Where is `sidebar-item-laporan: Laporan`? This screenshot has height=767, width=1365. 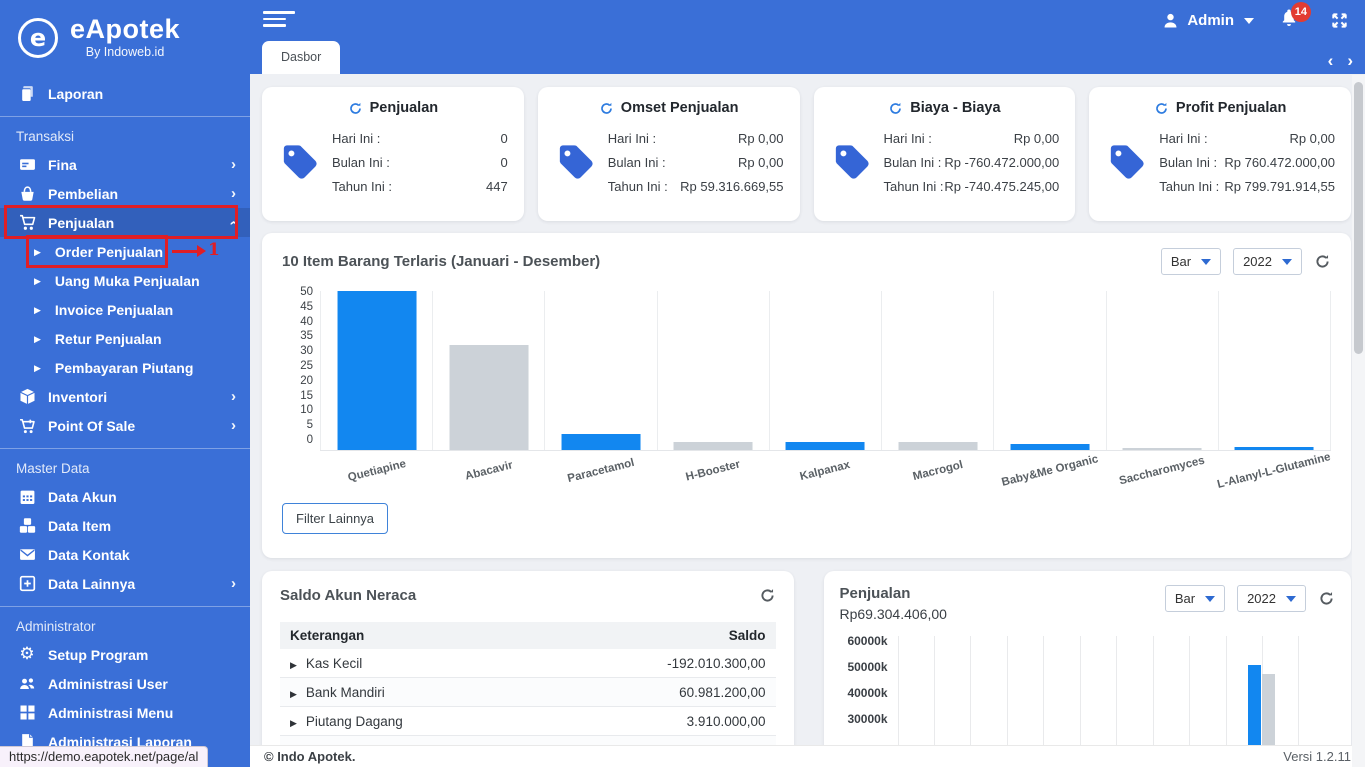
sidebar-item-laporan: Laporan is located at coordinates (125, 93).